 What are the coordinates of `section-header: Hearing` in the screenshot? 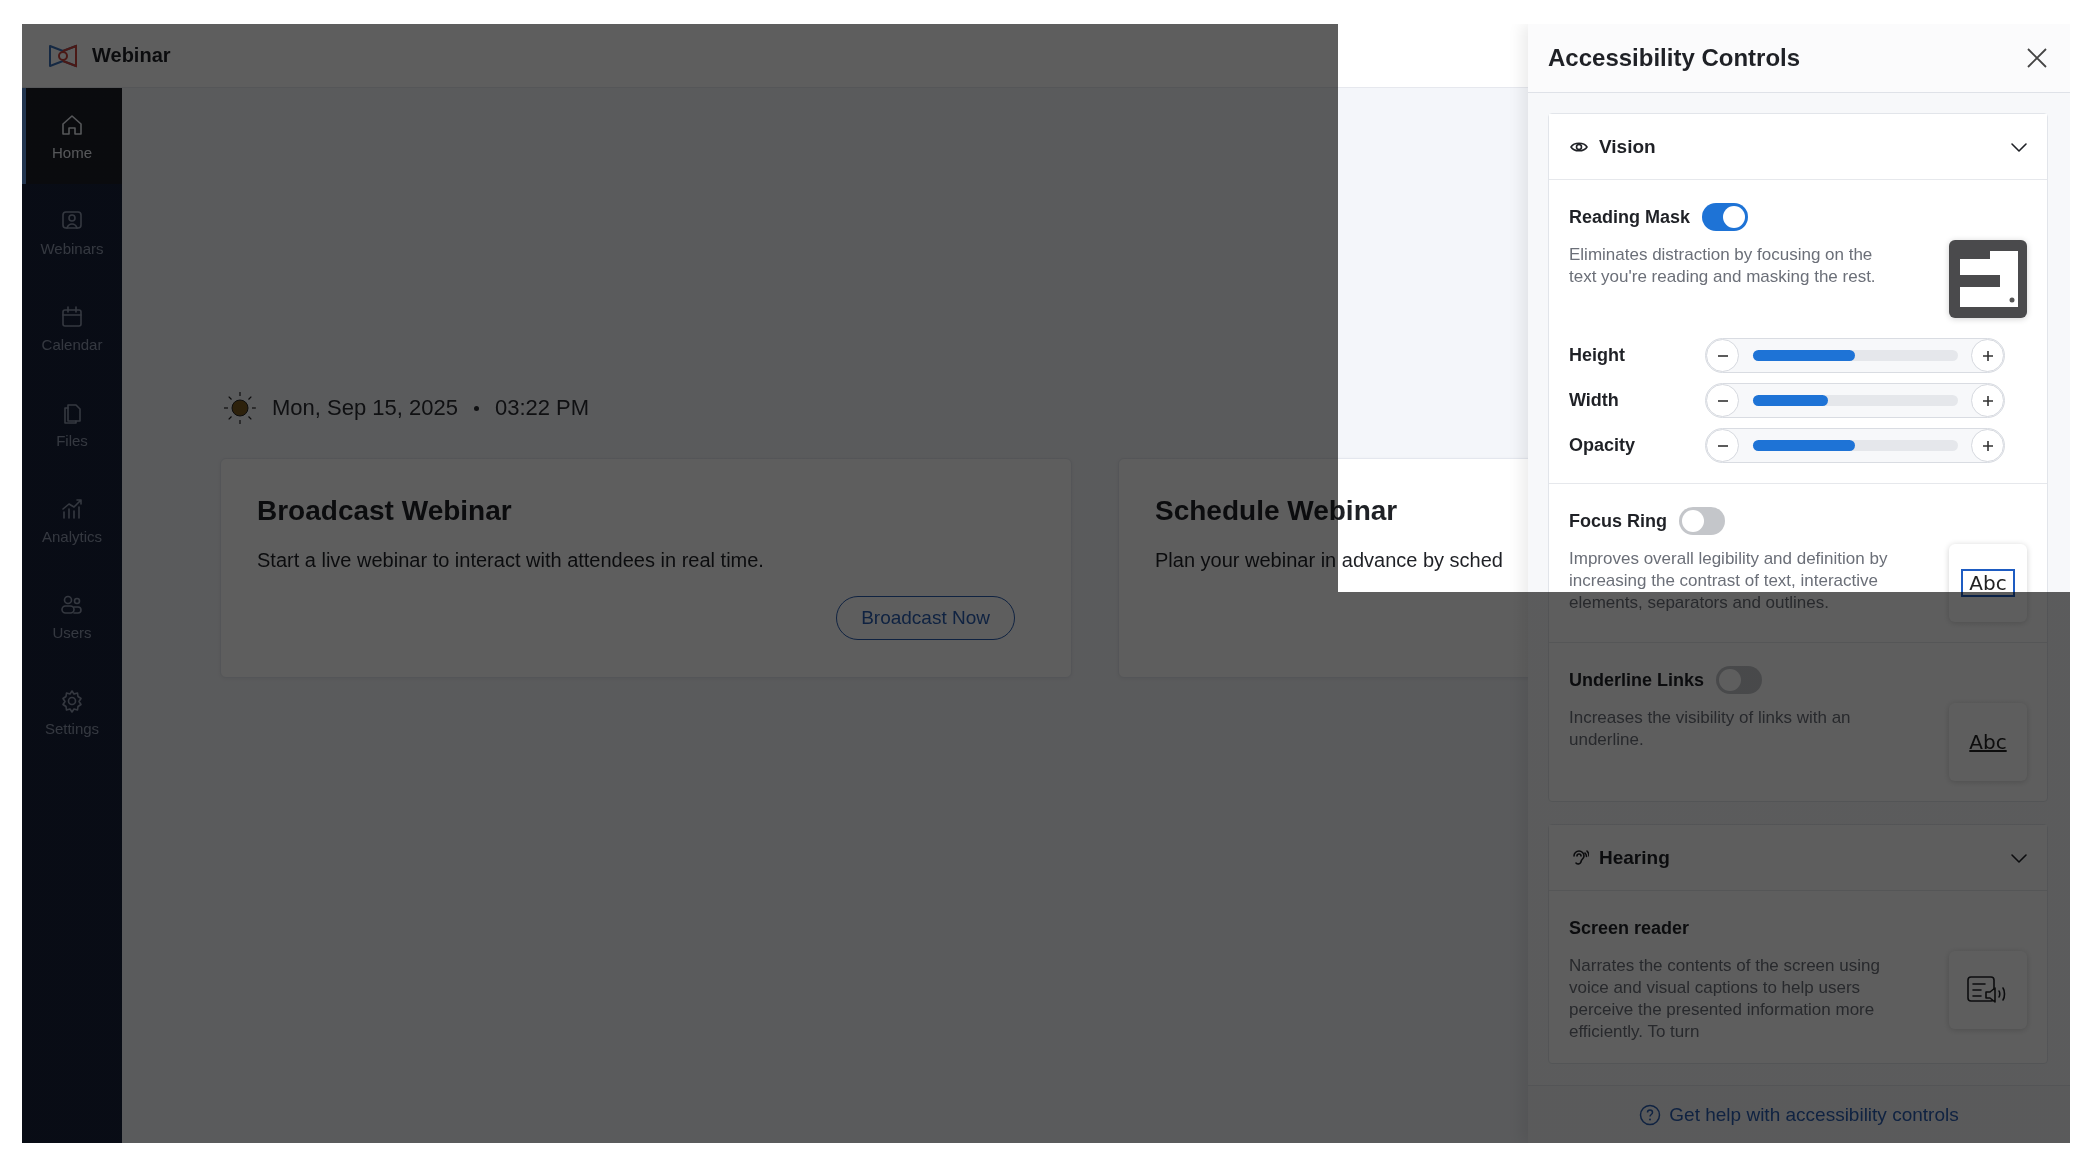 It's located at (1798, 858).